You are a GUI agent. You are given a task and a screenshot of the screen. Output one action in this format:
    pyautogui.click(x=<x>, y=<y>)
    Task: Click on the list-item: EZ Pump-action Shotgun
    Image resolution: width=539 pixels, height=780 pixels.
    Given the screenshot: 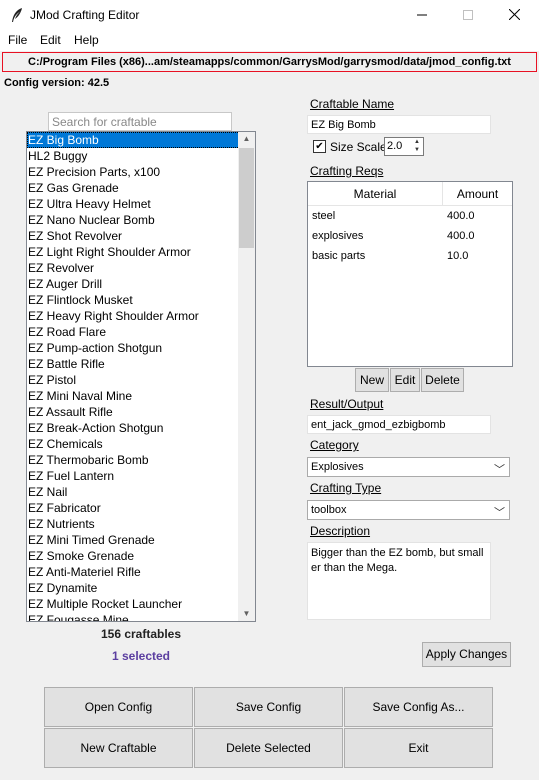 What is the action you would take?
    pyautogui.click(x=133, y=348)
    